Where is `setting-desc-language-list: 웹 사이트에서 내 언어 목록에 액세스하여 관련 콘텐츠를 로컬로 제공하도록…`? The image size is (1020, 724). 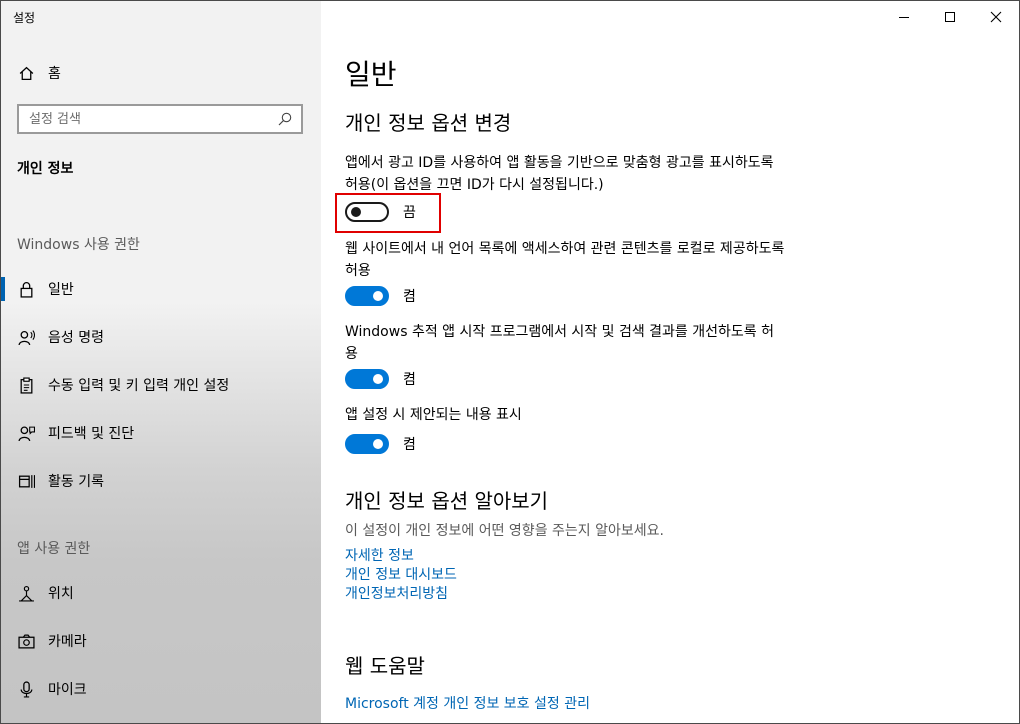
setting-desc-language-list: 웹 사이트에서 내 언어 목록에 액세스하여 관련 콘텐츠를 로컬로 제공하도록… is located at coordinates (565, 260).